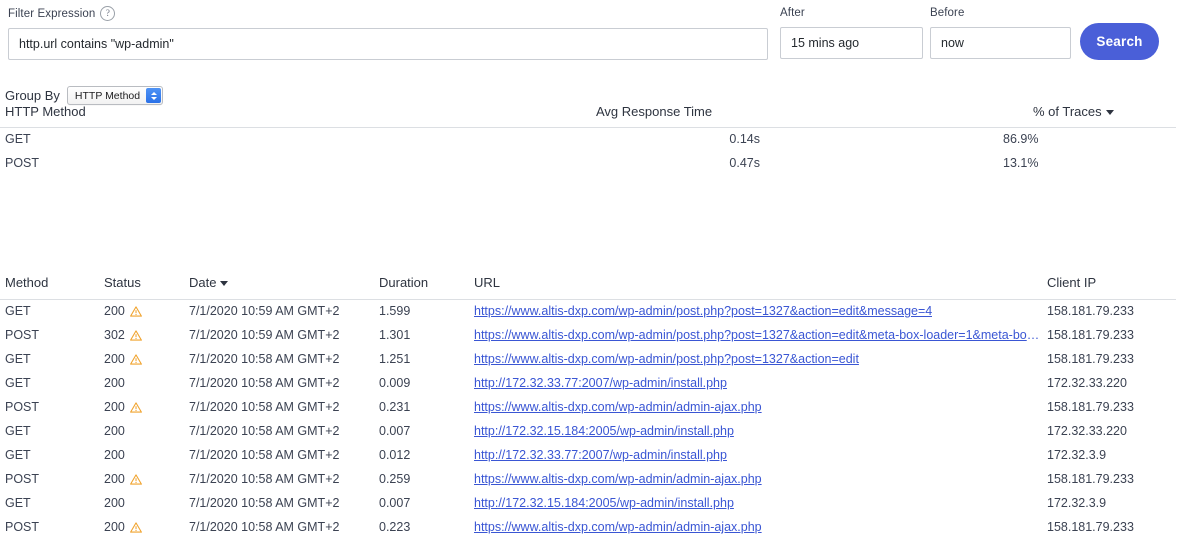 This screenshot has width=1182, height=546. What do you see at coordinates (22, 163) in the screenshot?
I see `summary-cell-method: POST` at bounding box center [22, 163].